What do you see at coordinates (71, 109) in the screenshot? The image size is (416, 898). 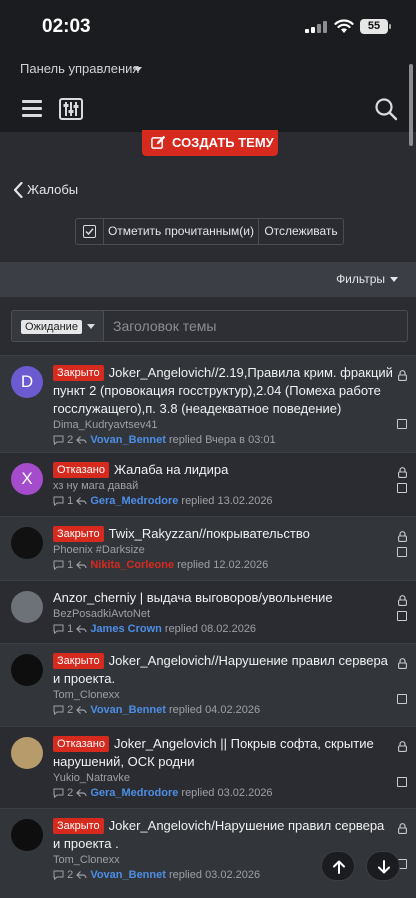 I see `sliders-icon` at bounding box center [71, 109].